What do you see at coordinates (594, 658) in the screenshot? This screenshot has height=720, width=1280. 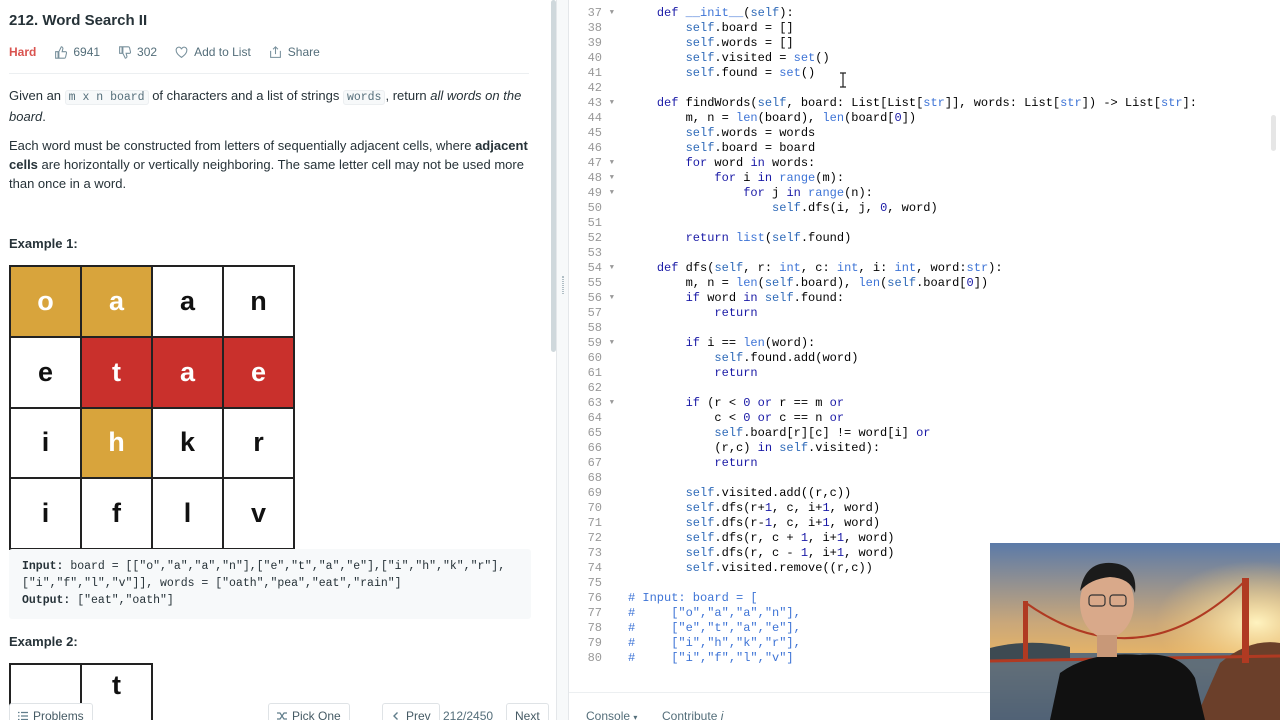 I see `line-number: 80` at bounding box center [594, 658].